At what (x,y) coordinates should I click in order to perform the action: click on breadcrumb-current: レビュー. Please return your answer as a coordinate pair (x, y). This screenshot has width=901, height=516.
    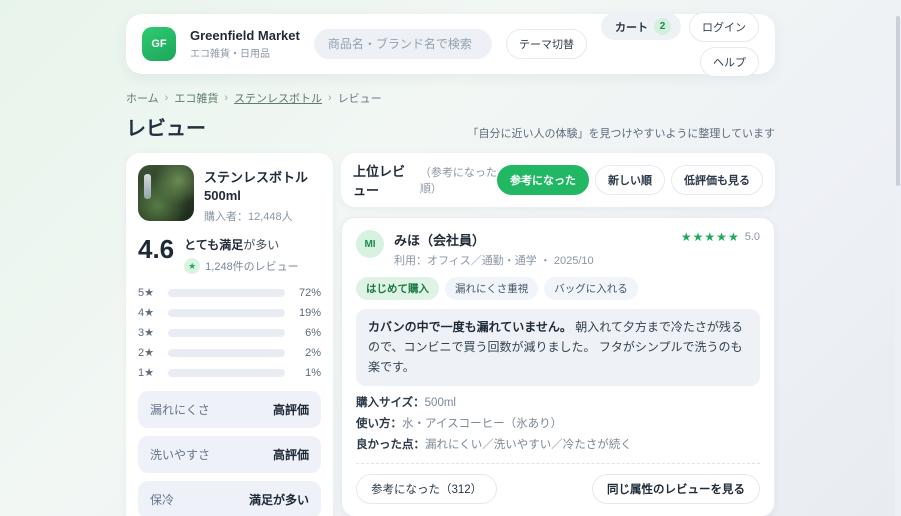
    Looking at the image, I should click on (359, 99).